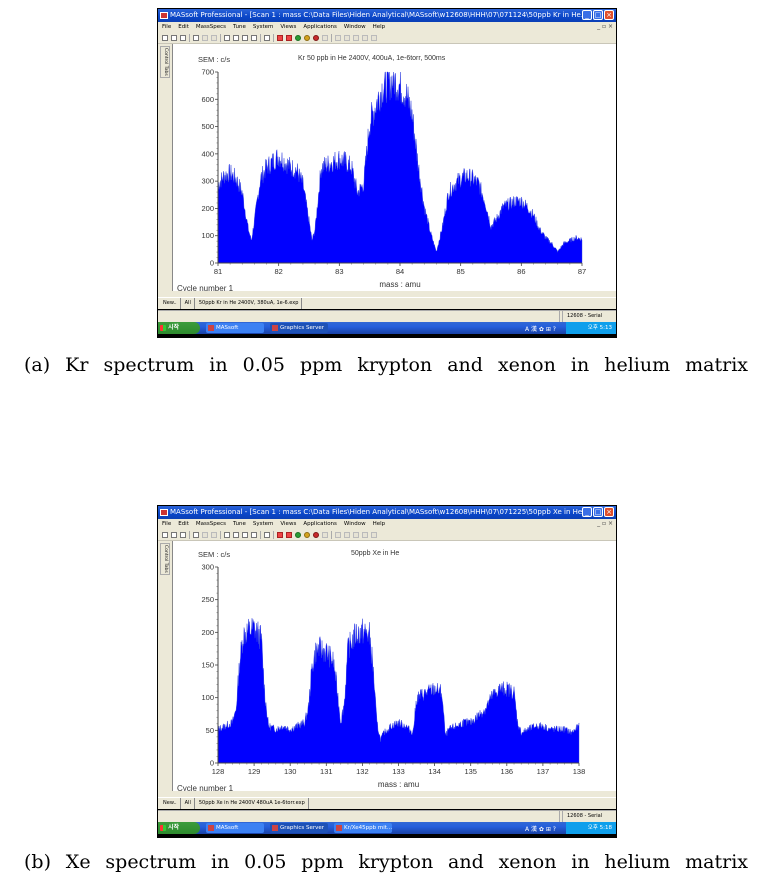  Describe the element at coordinates (587, 316) in the screenshot. I see `status-serial: 12608 - Serial` at that location.